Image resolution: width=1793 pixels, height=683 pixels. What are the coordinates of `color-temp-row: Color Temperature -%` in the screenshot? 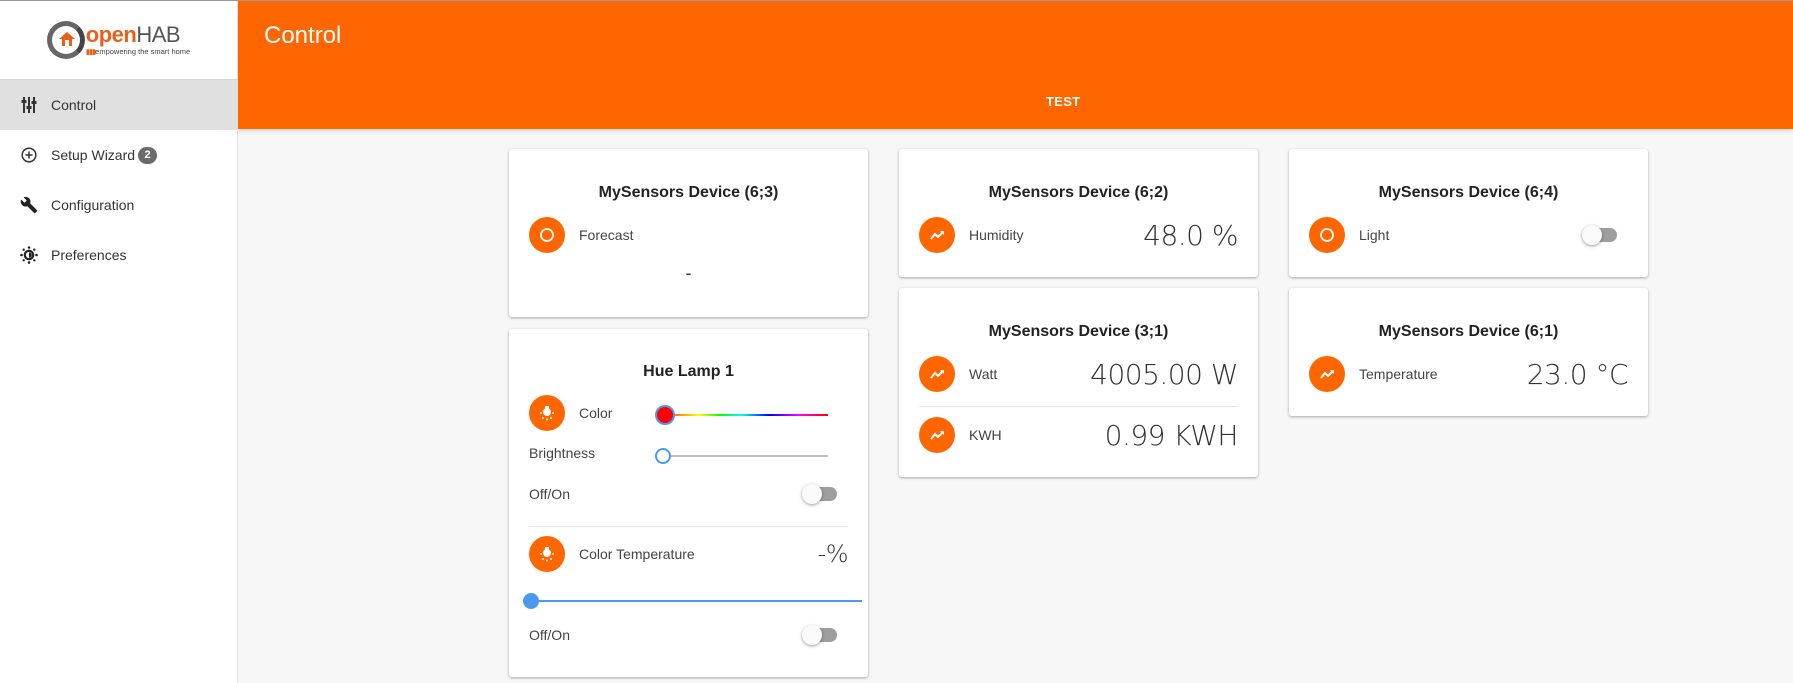 It's located at (689, 554).